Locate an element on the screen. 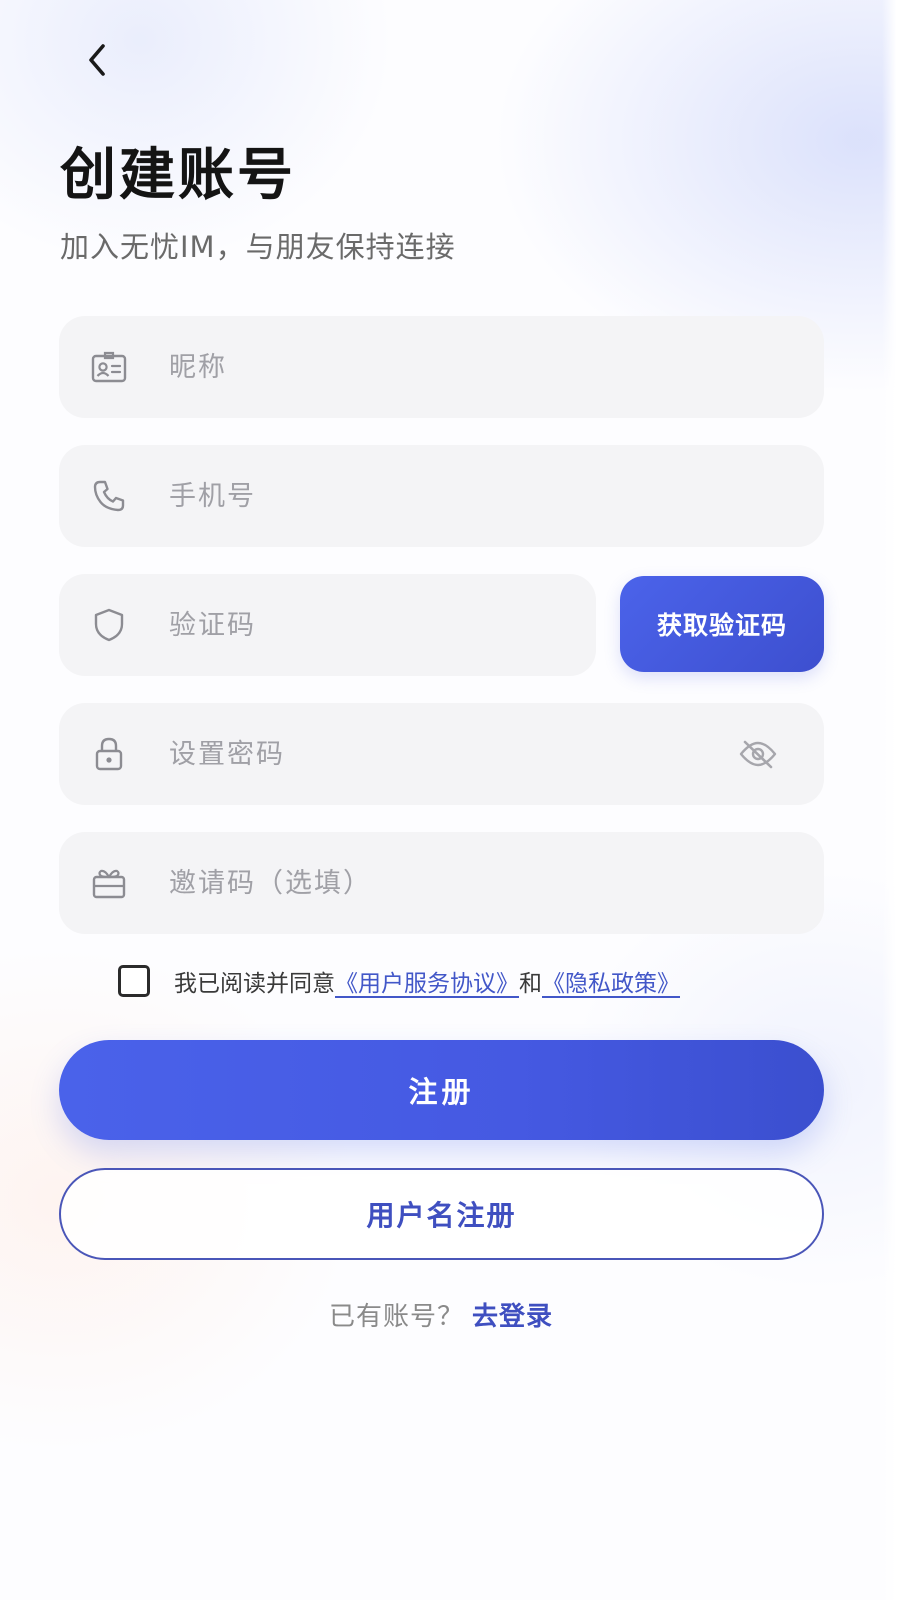 The height and width of the screenshot is (1600, 900). page-edge is located at coordinates (891, 800).